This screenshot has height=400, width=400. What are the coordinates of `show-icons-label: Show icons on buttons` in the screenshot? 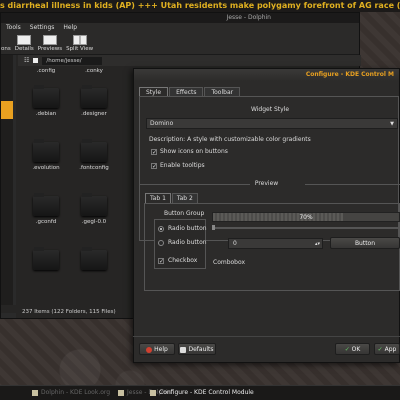 It's located at (194, 151).